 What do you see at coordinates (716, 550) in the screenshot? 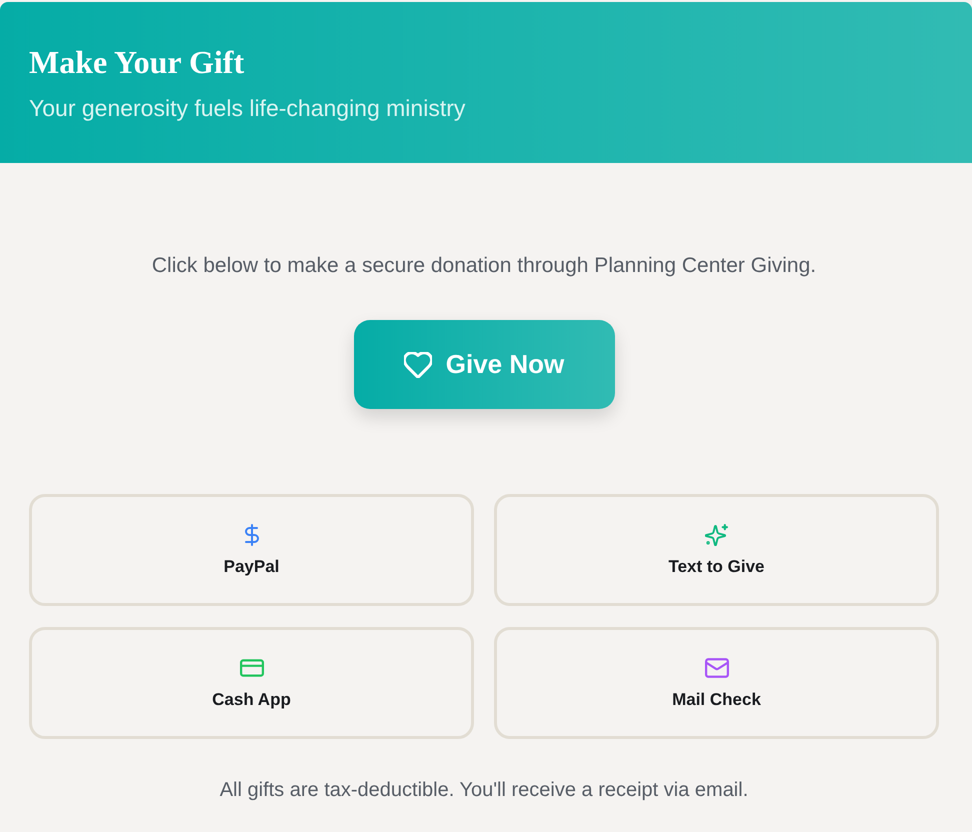
I see `payment-option-button: Text to Give` at bounding box center [716, 550].